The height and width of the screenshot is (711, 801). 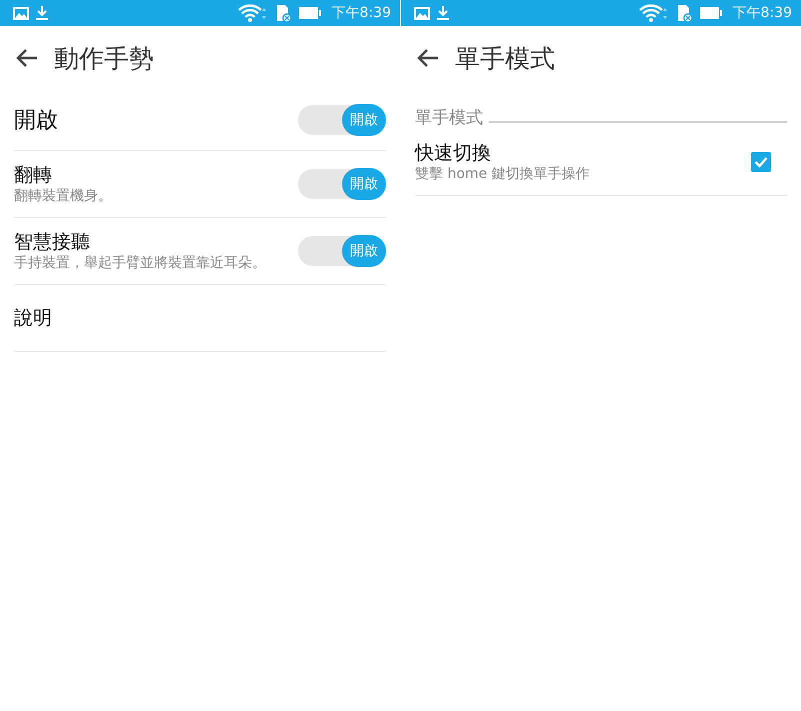 What do you see at coordinates (505, 58) in the screenshot?
I see `page-title: 單手模式` at bounding box center [505, 58].